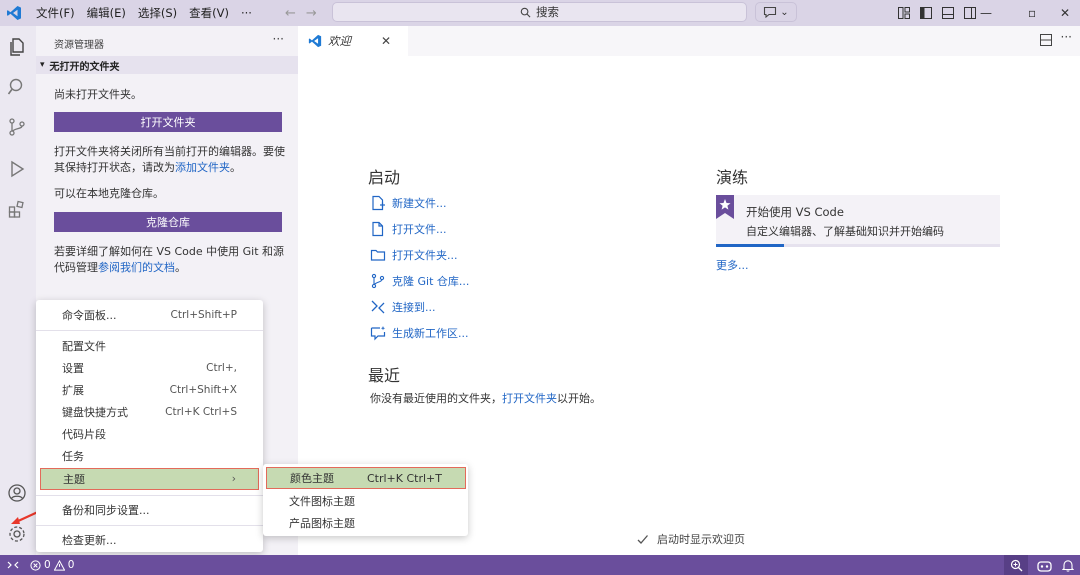  What do you see at coordinates (858, 245) in the screenshot?
I see `walkthrough-progress` at bounding box center [858, 245].